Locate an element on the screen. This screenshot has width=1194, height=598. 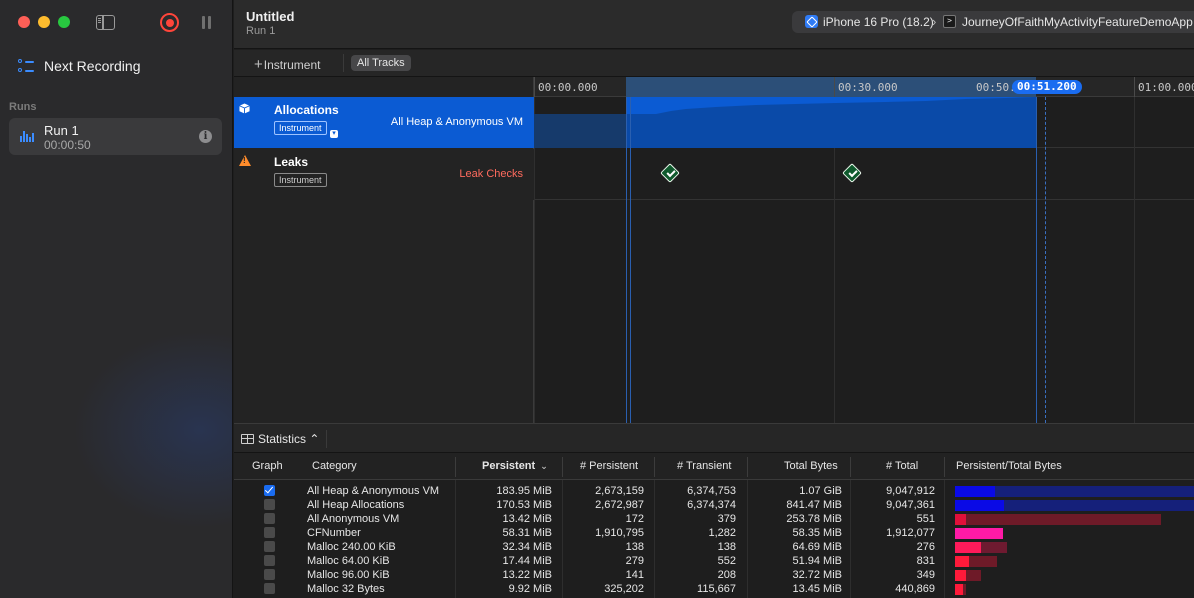
n-transient-cell: 138 is located at coordinates (726, 547).